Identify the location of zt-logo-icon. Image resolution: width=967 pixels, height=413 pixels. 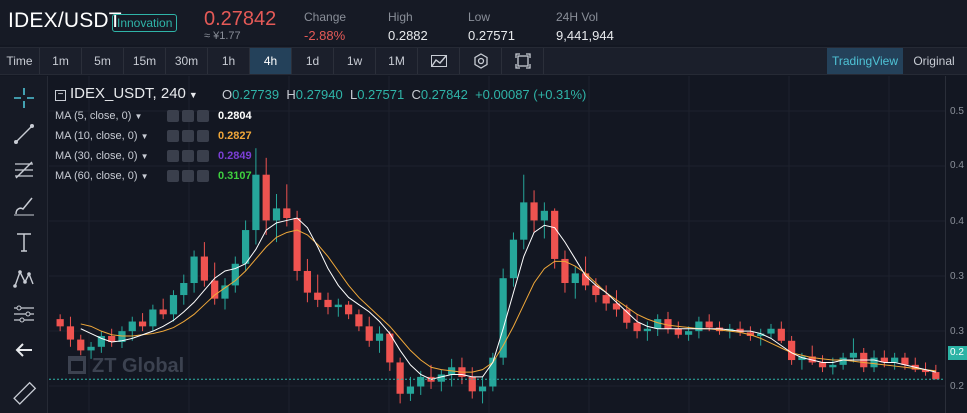
(77, 365).